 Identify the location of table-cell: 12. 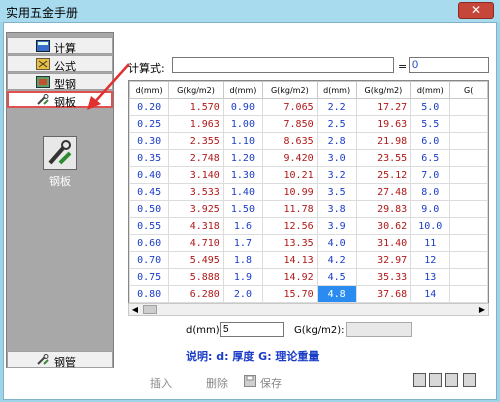
(430, 260).